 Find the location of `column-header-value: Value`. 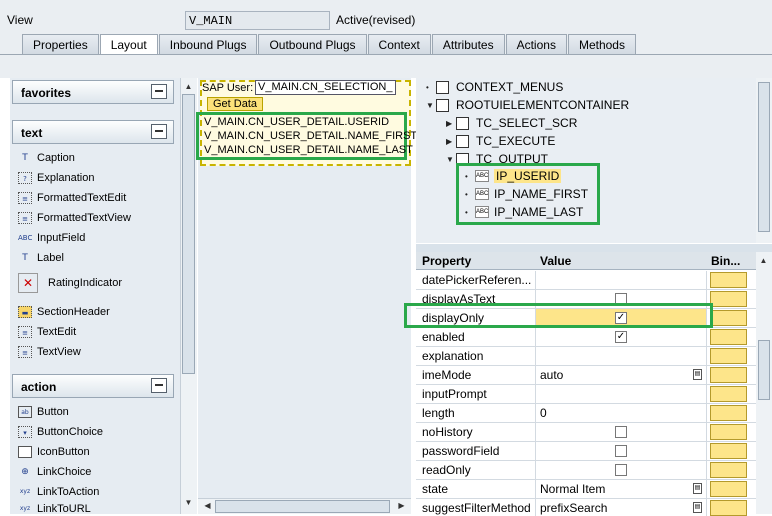

column-header-value: Value is located at coordinates (555, 261).